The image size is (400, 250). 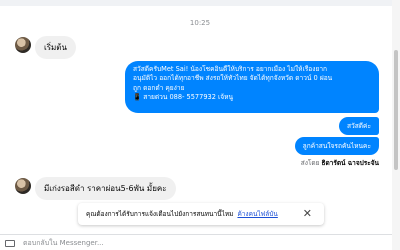 What do you see at coordinates (359, 126) in the screenshot?
I see `outgoing-message-greeting: สวัสดีค่ะ` at bounding box center [359, 126].